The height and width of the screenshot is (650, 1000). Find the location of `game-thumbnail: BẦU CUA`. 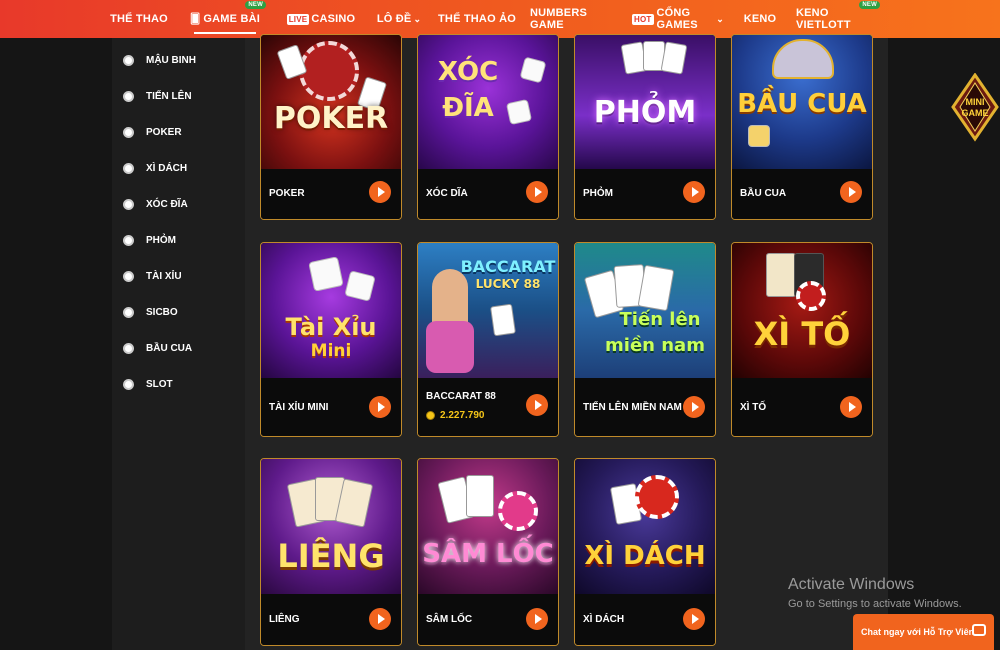

game-thumbnail: BẦU CUA is located at coordinates (802, 102).